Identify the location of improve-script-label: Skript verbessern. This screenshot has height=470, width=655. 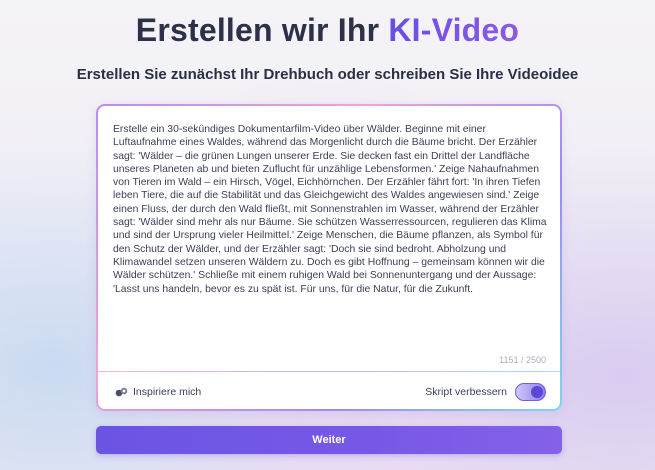
(466, 392).